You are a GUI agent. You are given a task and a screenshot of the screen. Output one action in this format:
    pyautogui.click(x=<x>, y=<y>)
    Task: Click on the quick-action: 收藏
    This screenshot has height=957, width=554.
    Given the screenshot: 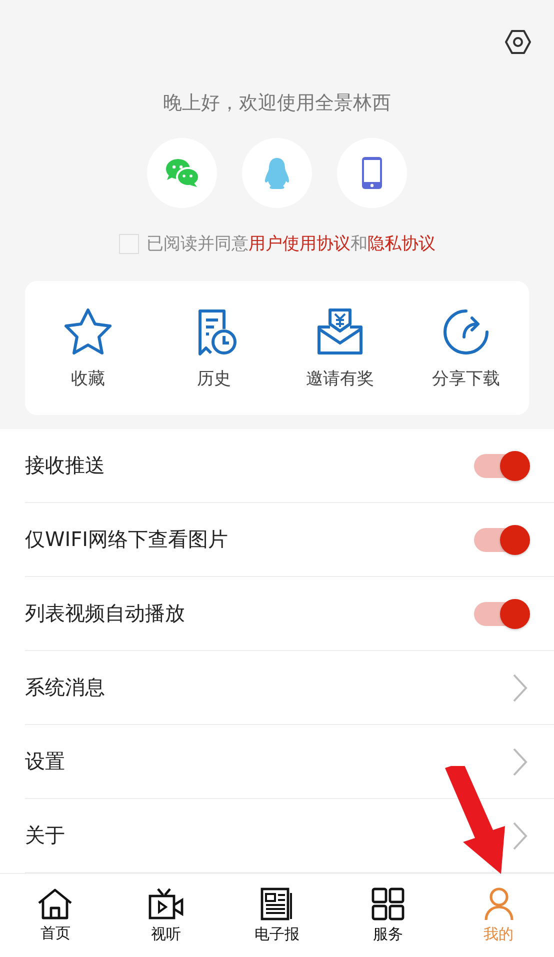 What is the action you would take?
    pyautogui.click(x=88, y=348)
    